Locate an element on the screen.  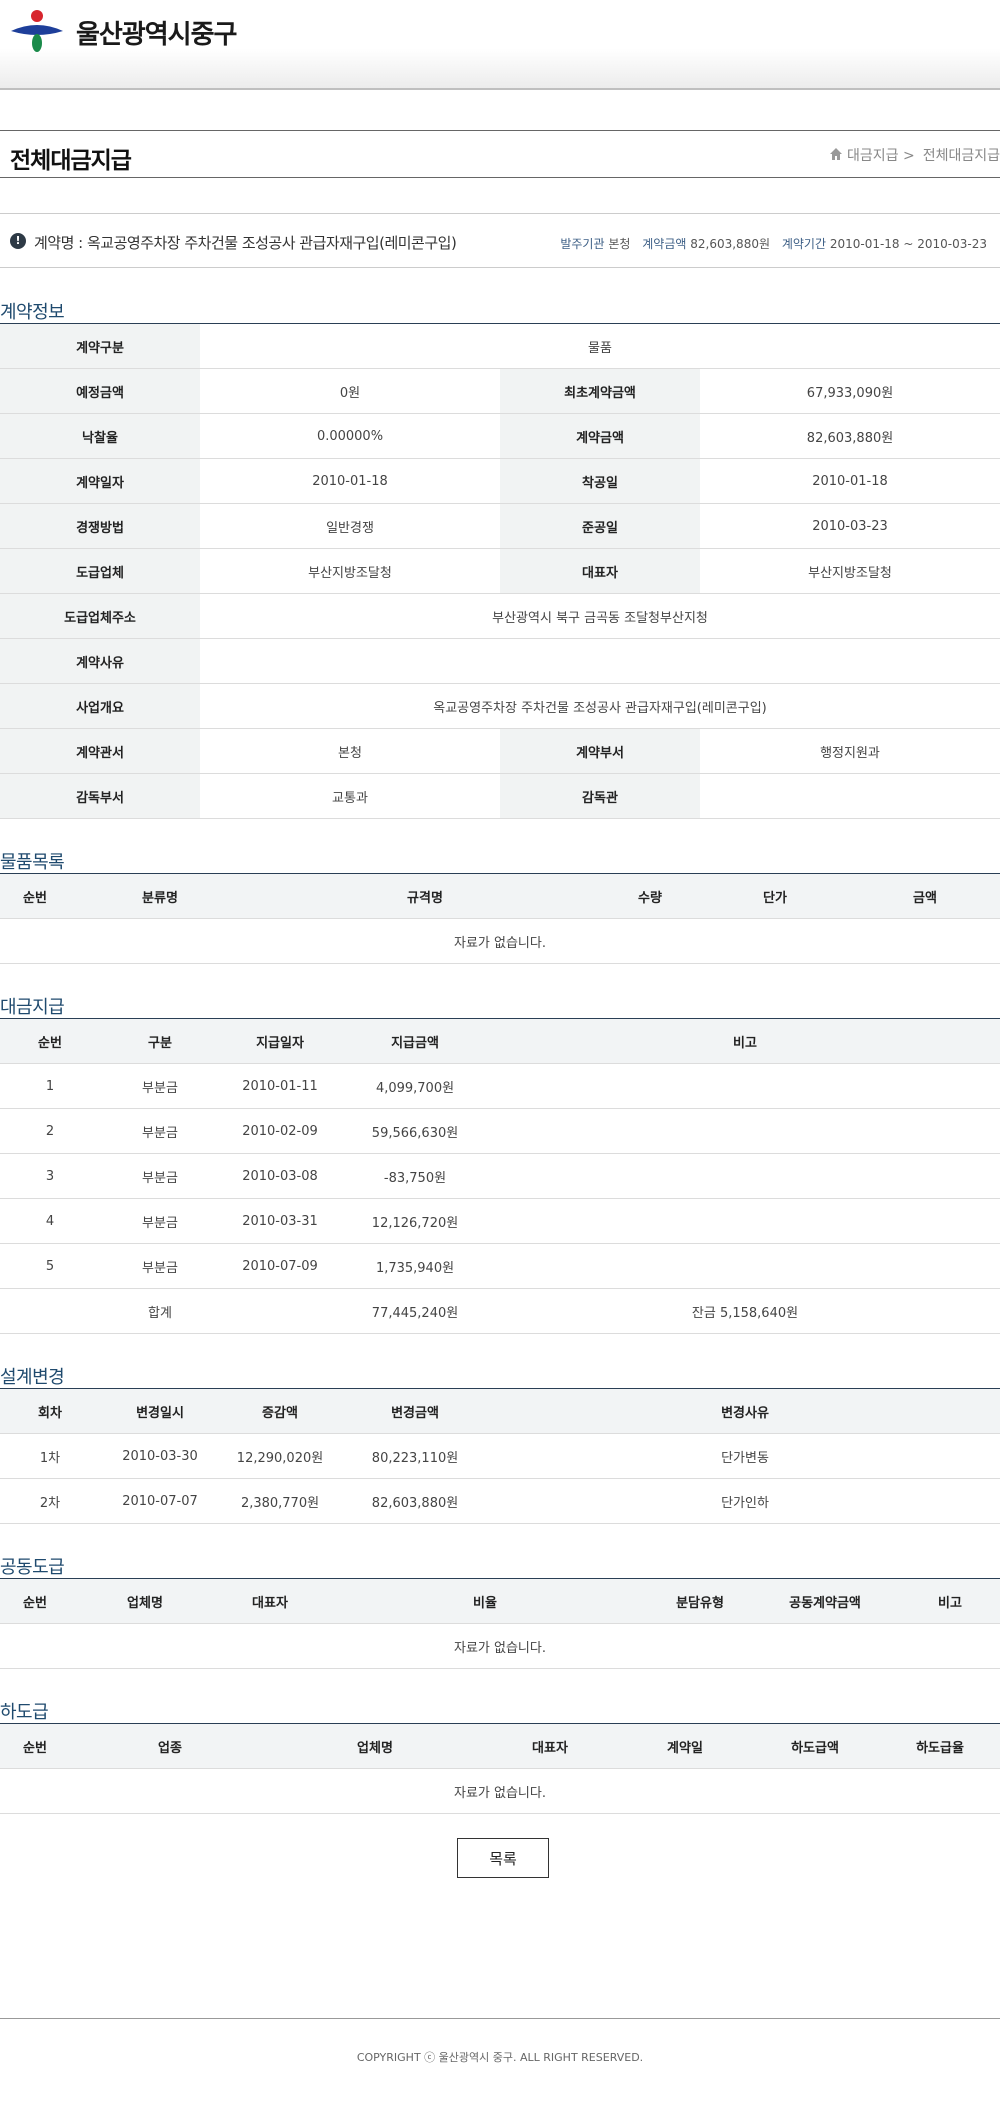
column-header: 지급금액 is located at coordinates (415, 1041).